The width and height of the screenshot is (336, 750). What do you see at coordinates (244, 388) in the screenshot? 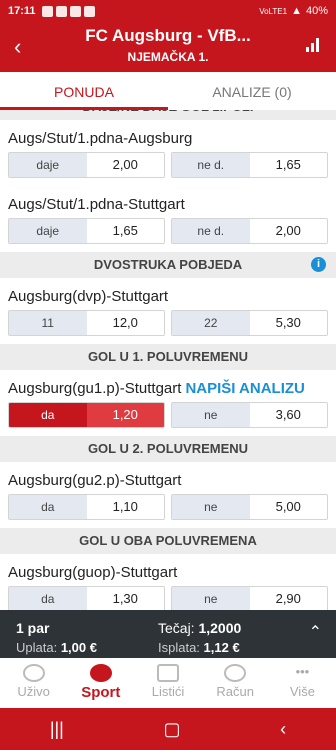
I see `write-analysis-link: NAPIŠI ANALIZU` at bounding box center [244, 388].